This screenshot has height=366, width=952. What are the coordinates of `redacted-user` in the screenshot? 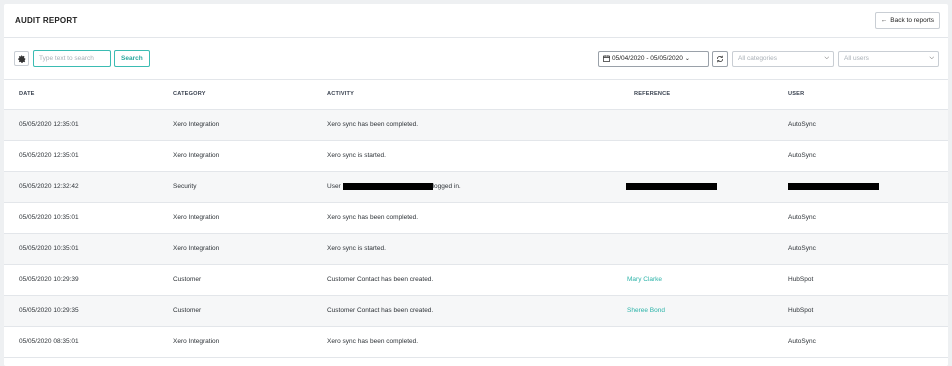 It's located at (833, 186).